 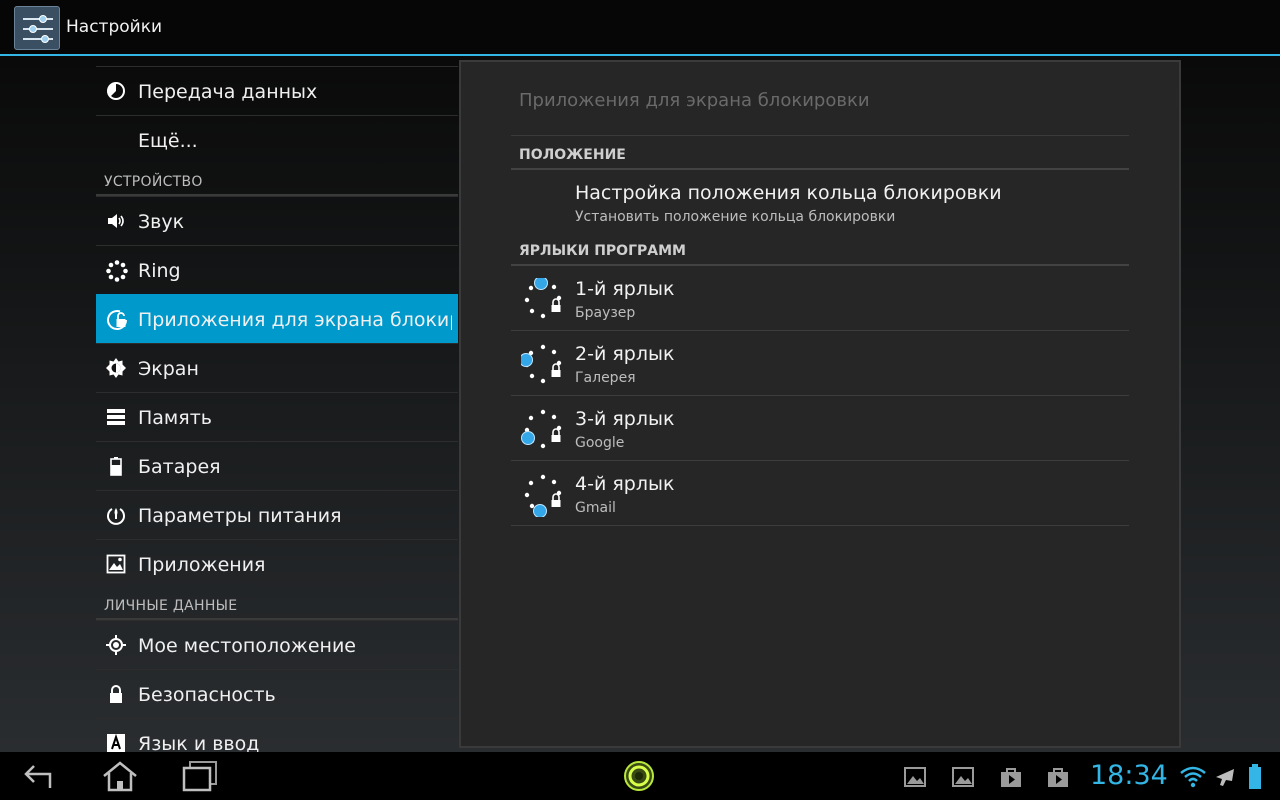 What do you see at coordinates (40, 776) in the screenshot?
I see `back-icon` at bounding box center [40, 776].